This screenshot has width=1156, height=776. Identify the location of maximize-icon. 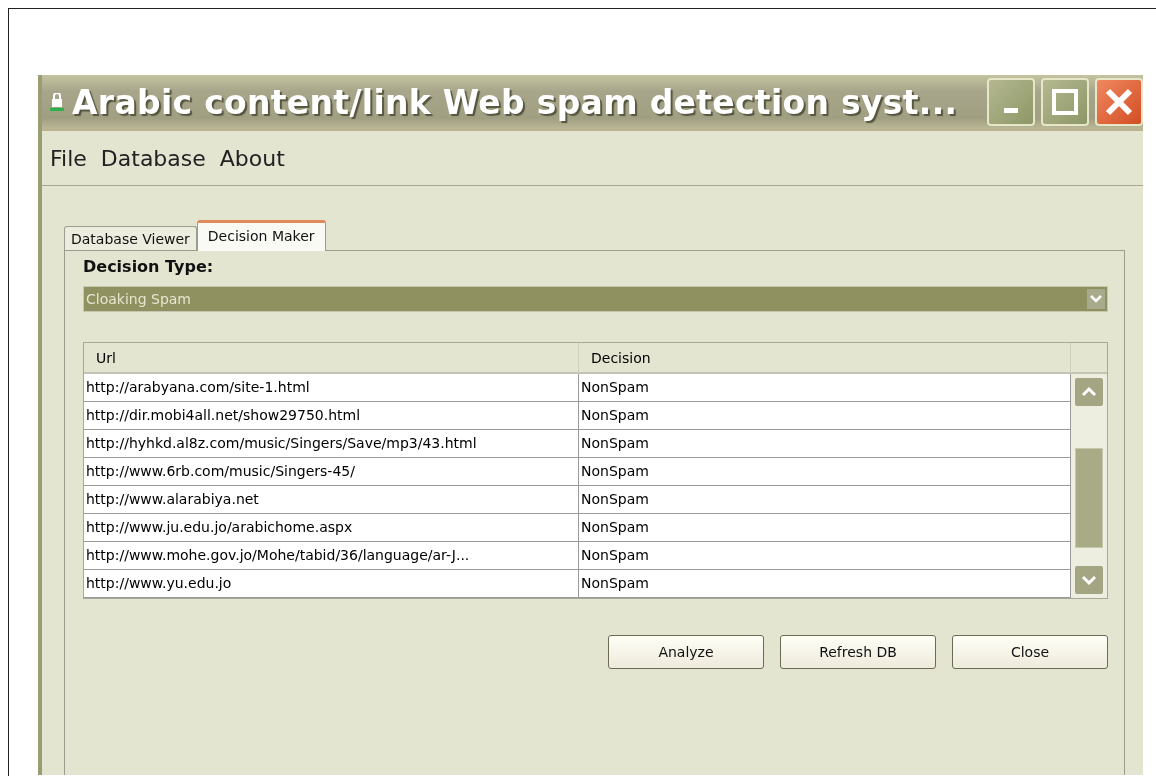
(1065, 102).